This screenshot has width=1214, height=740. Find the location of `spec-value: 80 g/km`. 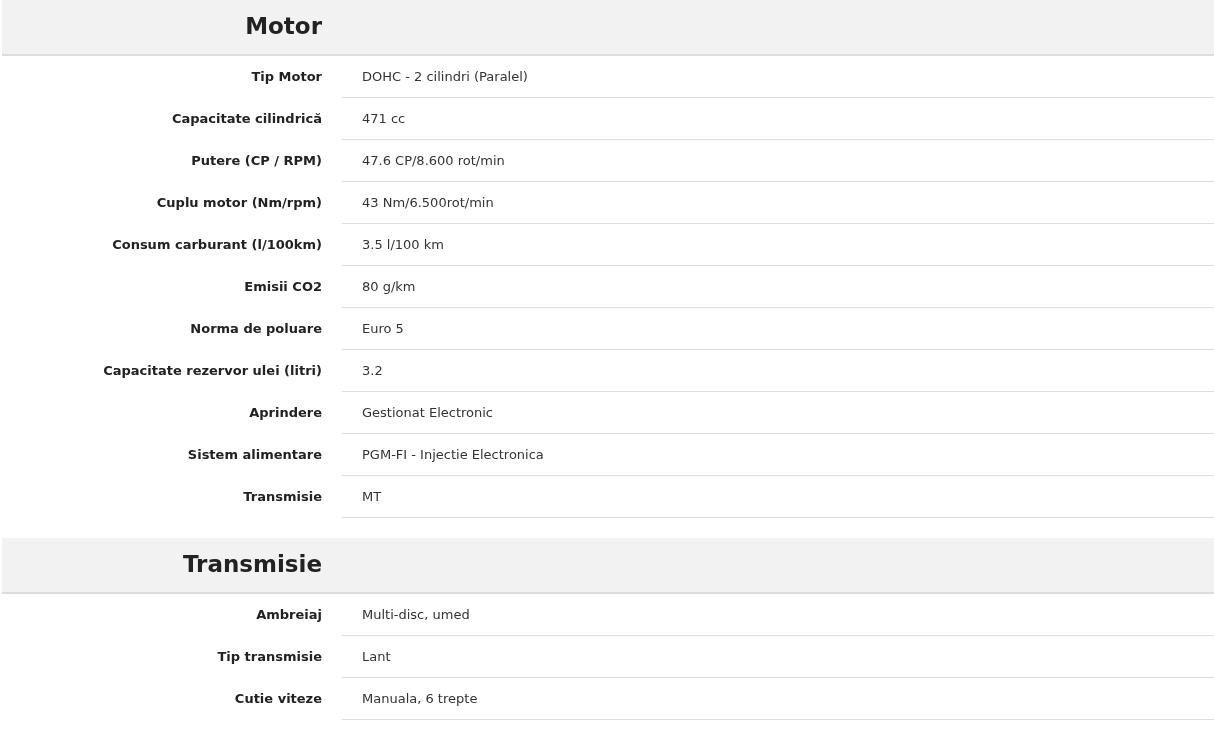

spec-value: 80 g/km is located at coordinates (778, 287).